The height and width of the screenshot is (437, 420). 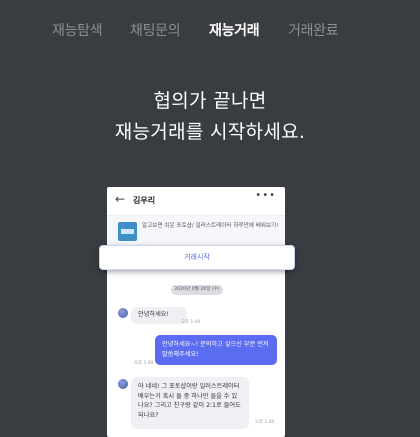 What do you see at coordinates (265, 195) in the screenshot?
I see `more-options-icon: •••` at bounding box center [265, 195].